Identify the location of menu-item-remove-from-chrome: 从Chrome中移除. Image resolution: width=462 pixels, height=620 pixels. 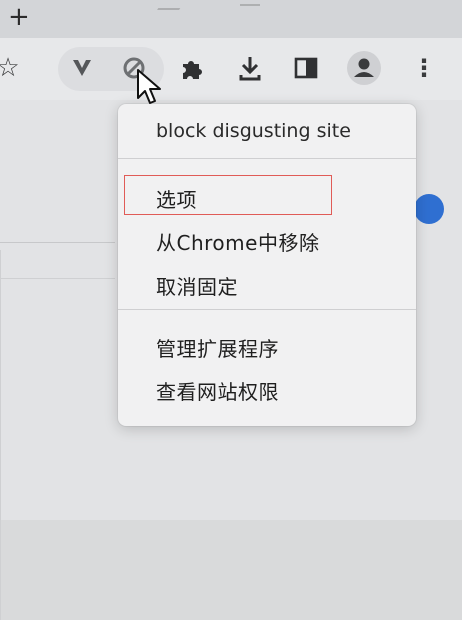
(237, 241).